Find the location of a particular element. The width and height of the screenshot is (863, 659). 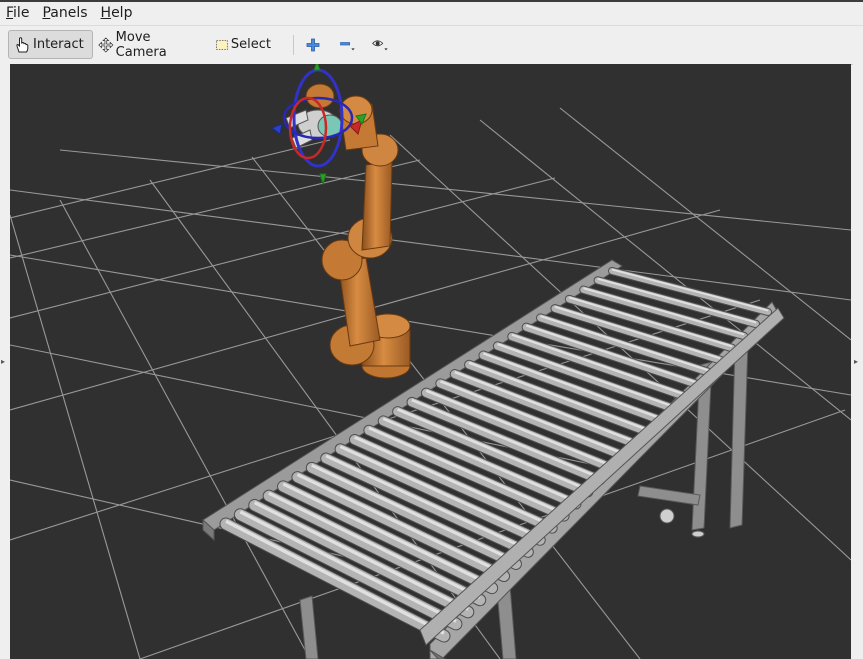

move-camera-tool-button: Move Camera is located at coordinates (146, 44).